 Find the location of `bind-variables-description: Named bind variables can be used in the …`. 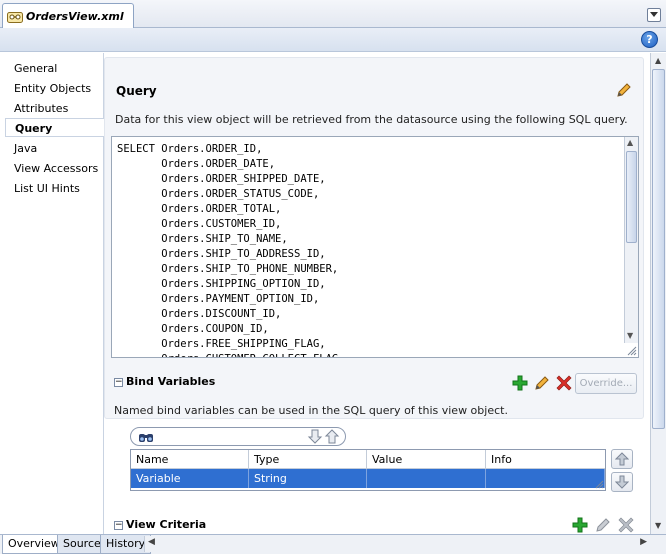

bind-variables-description: Named bind variables can be used in the … is located at coordinates (311, 410).